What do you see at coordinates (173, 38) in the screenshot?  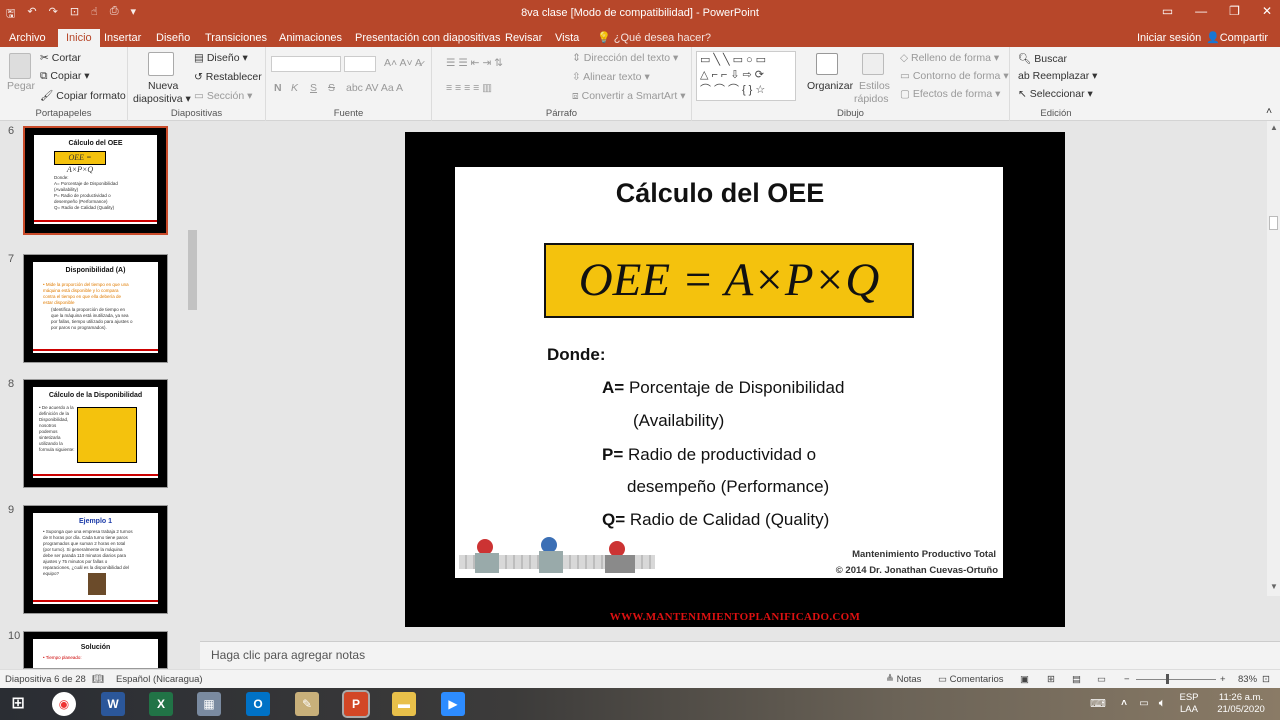 I see `tab-diseno: Diseño` at bounding box center [173, 38].